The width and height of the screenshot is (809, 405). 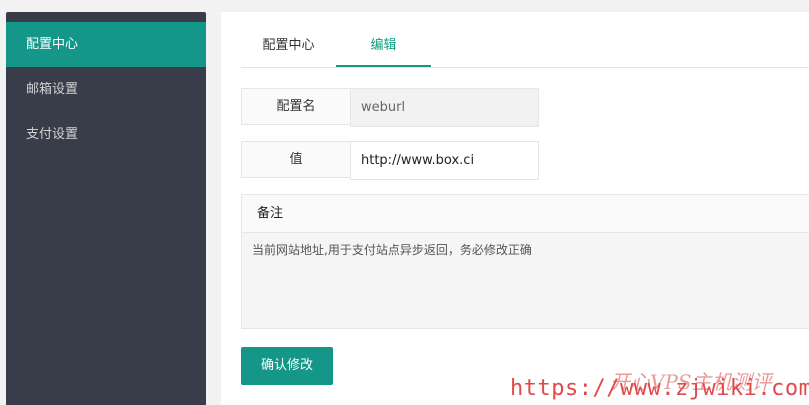 I want to click on remark-label: 备注, so click(x=525, y=214).